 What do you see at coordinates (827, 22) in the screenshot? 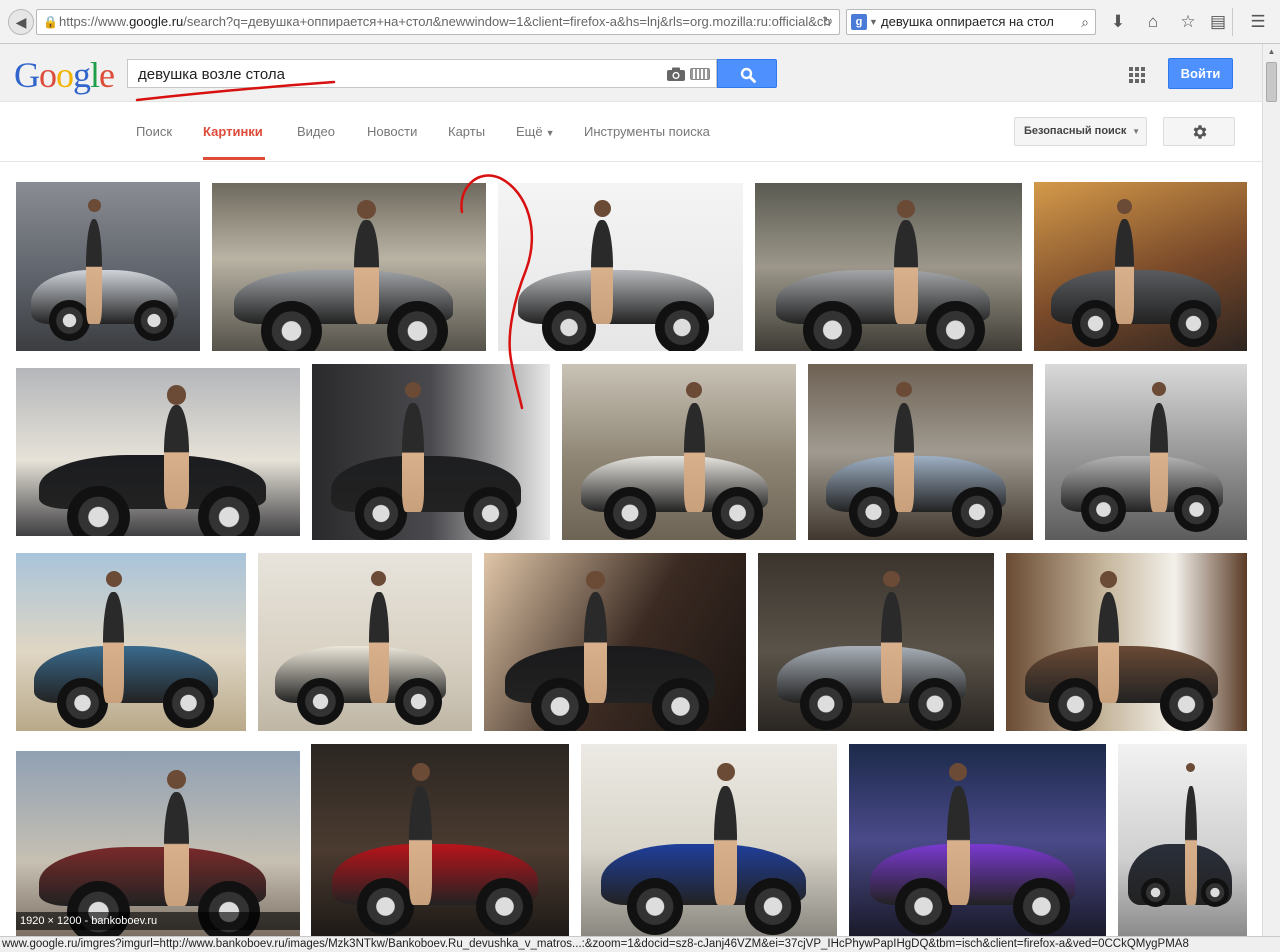
I see `reload-icon: ↻` at bounding box center [827, 22].